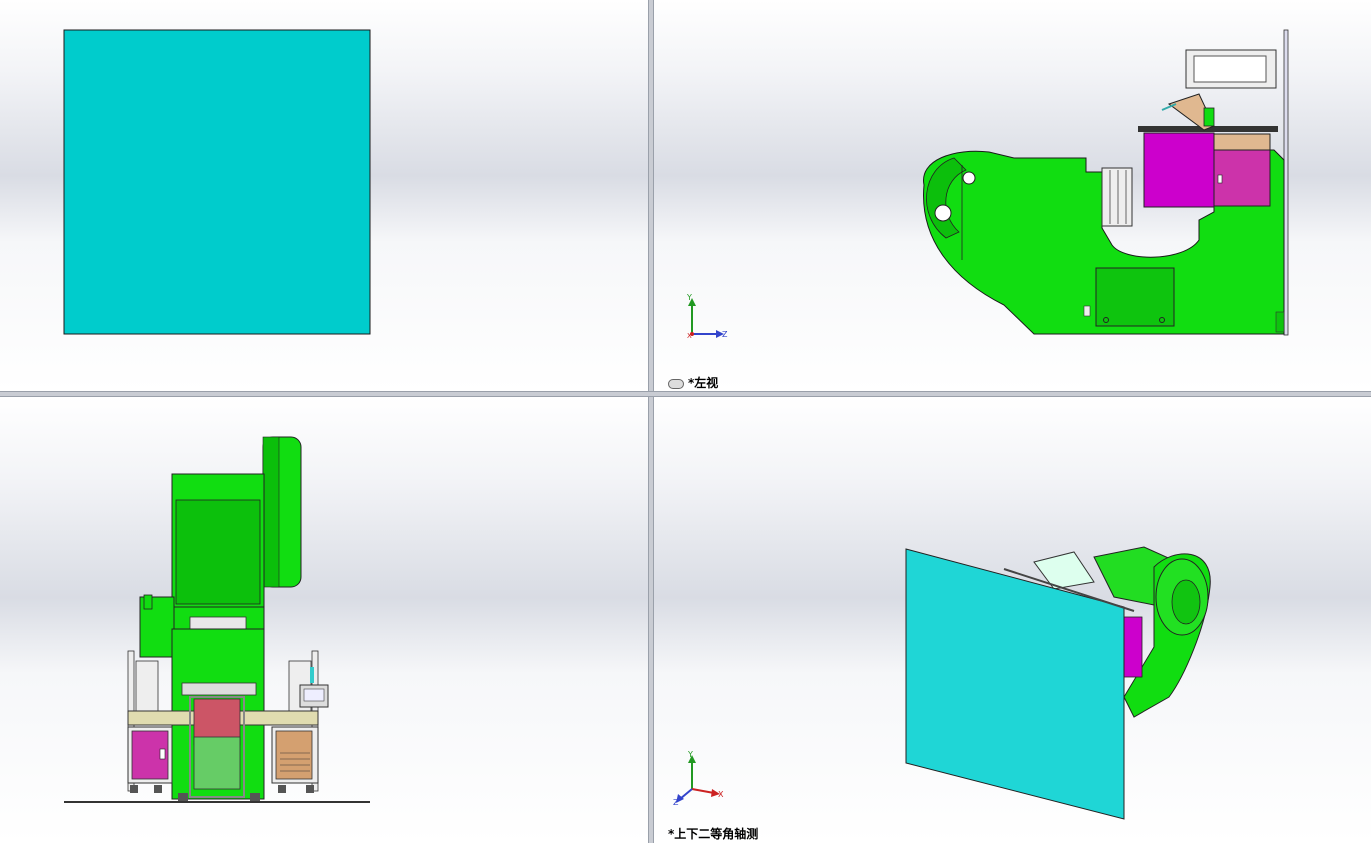  What do you see at coordinates (217, 619) in the screenshot?
I see `top-view-graphics` at bounding box center [217, 619].